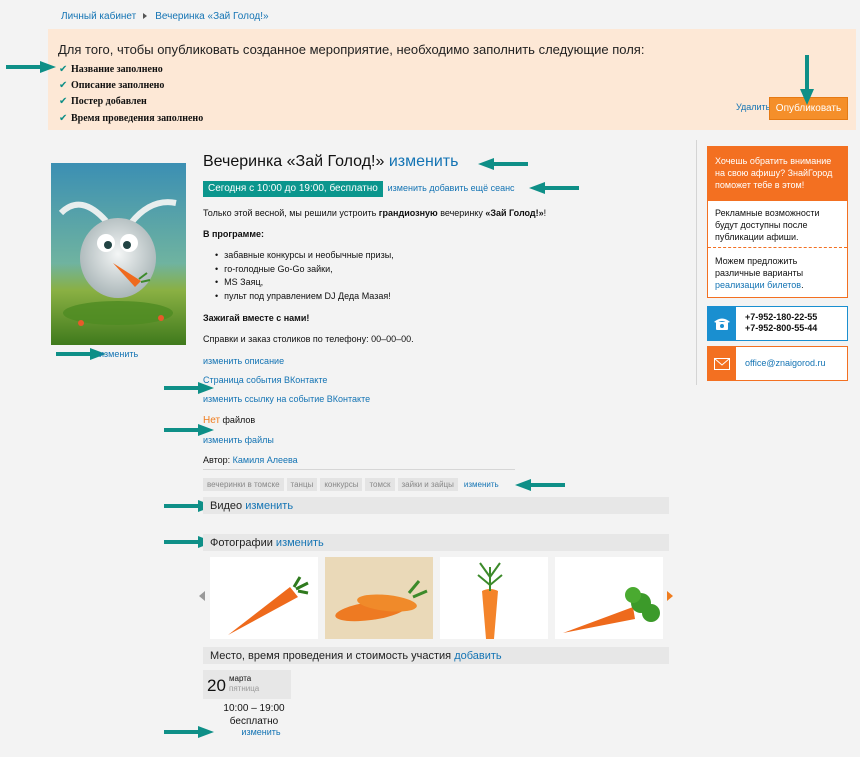 This screenshot has height=757, width=860. What do you see at coordinates (265, 460) in the screenshot?
I see `author-link: Камиля Алеева` at bounding box center [265, 460].